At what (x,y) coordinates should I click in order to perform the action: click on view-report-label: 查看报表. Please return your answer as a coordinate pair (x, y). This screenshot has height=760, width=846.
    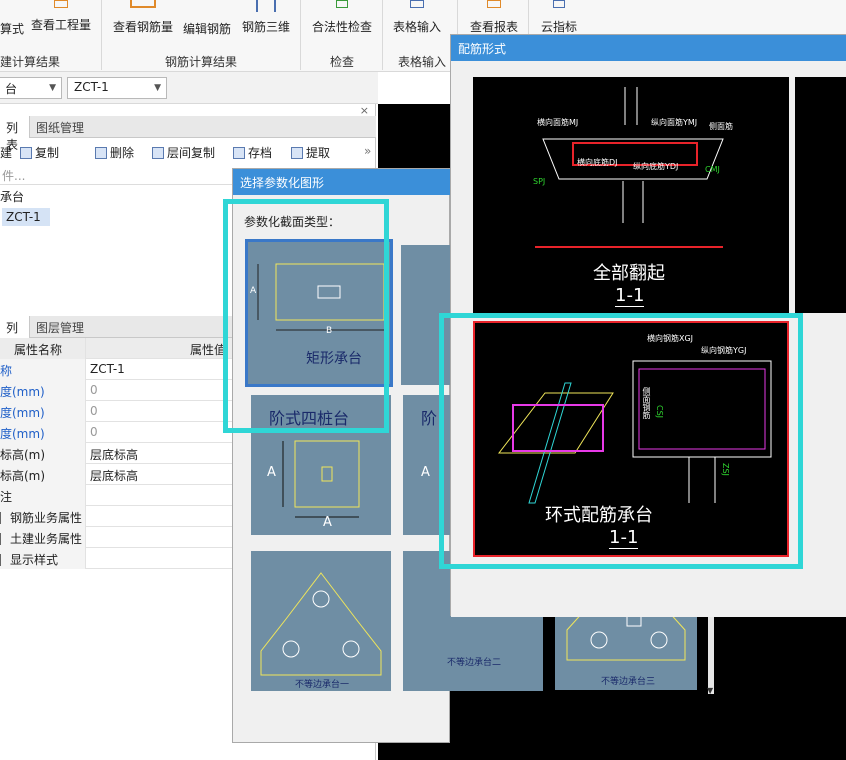
    Looking at the image, I should click on (493, 27).